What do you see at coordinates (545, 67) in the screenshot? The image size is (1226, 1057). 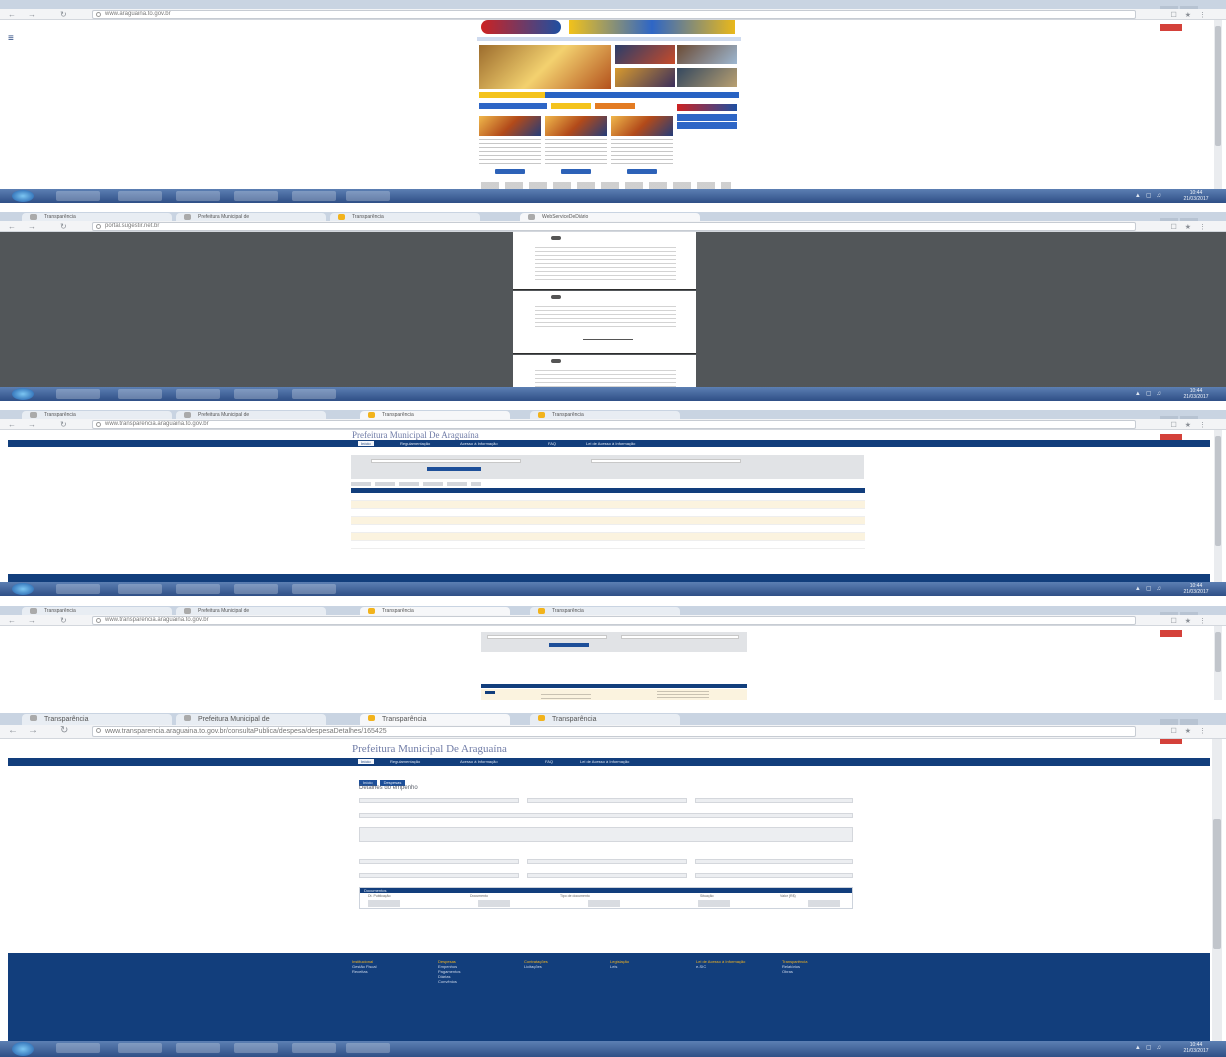 I see `hero-image` at bounding box center [545, 67].